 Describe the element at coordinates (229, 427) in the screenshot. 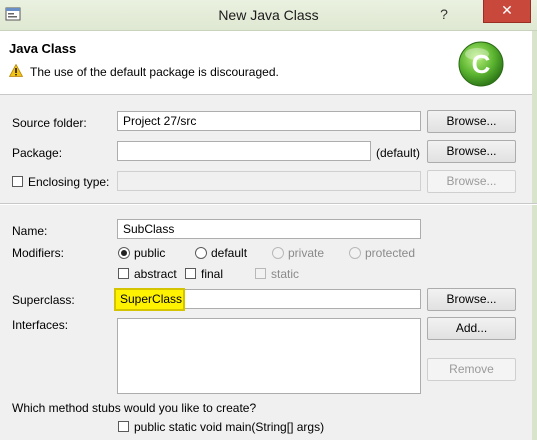

I see `main-method-label: public static void main(String[] args)` at that location.